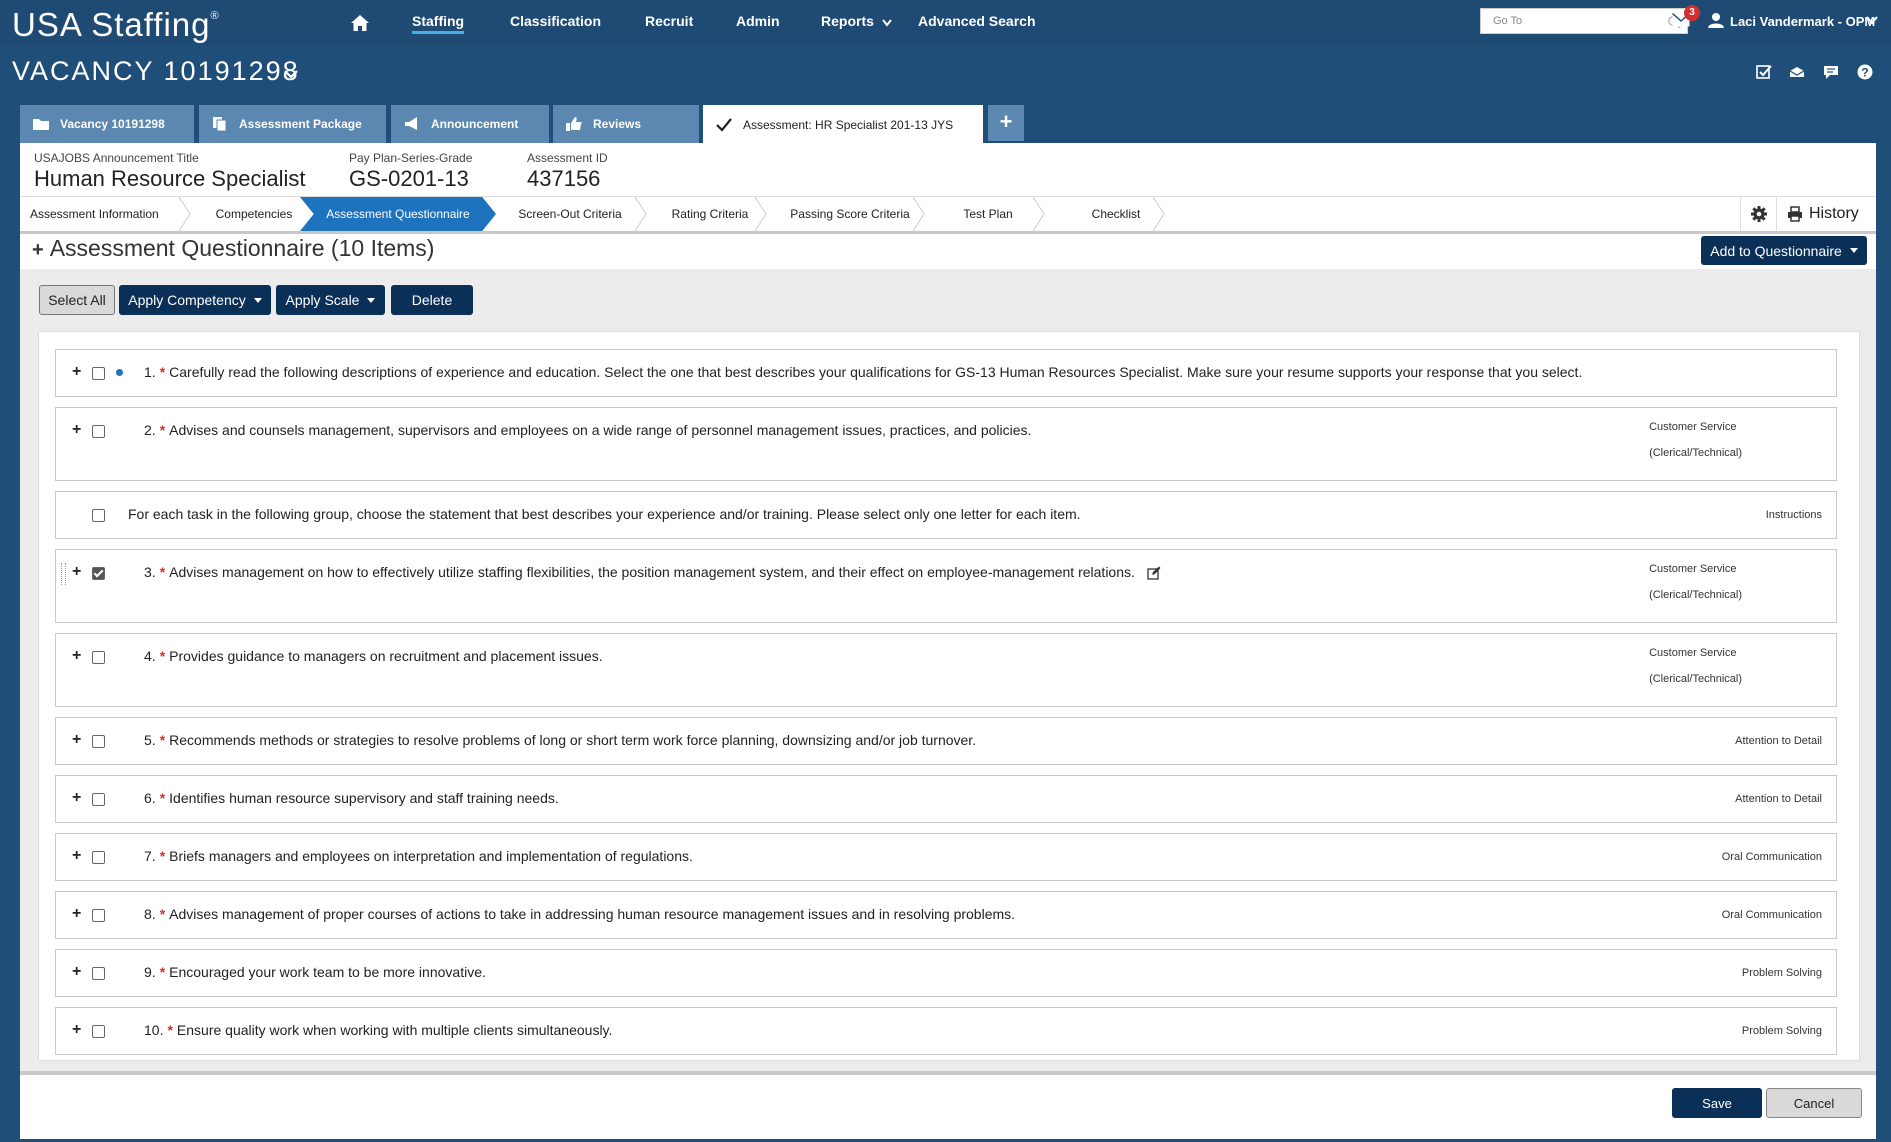 Image resolution: width=1891 pixels, height=1142 pixels. Describe the element at coordinates (94, 214) in the screenshot. I see `subtab-label: Assessment Information` at that location.